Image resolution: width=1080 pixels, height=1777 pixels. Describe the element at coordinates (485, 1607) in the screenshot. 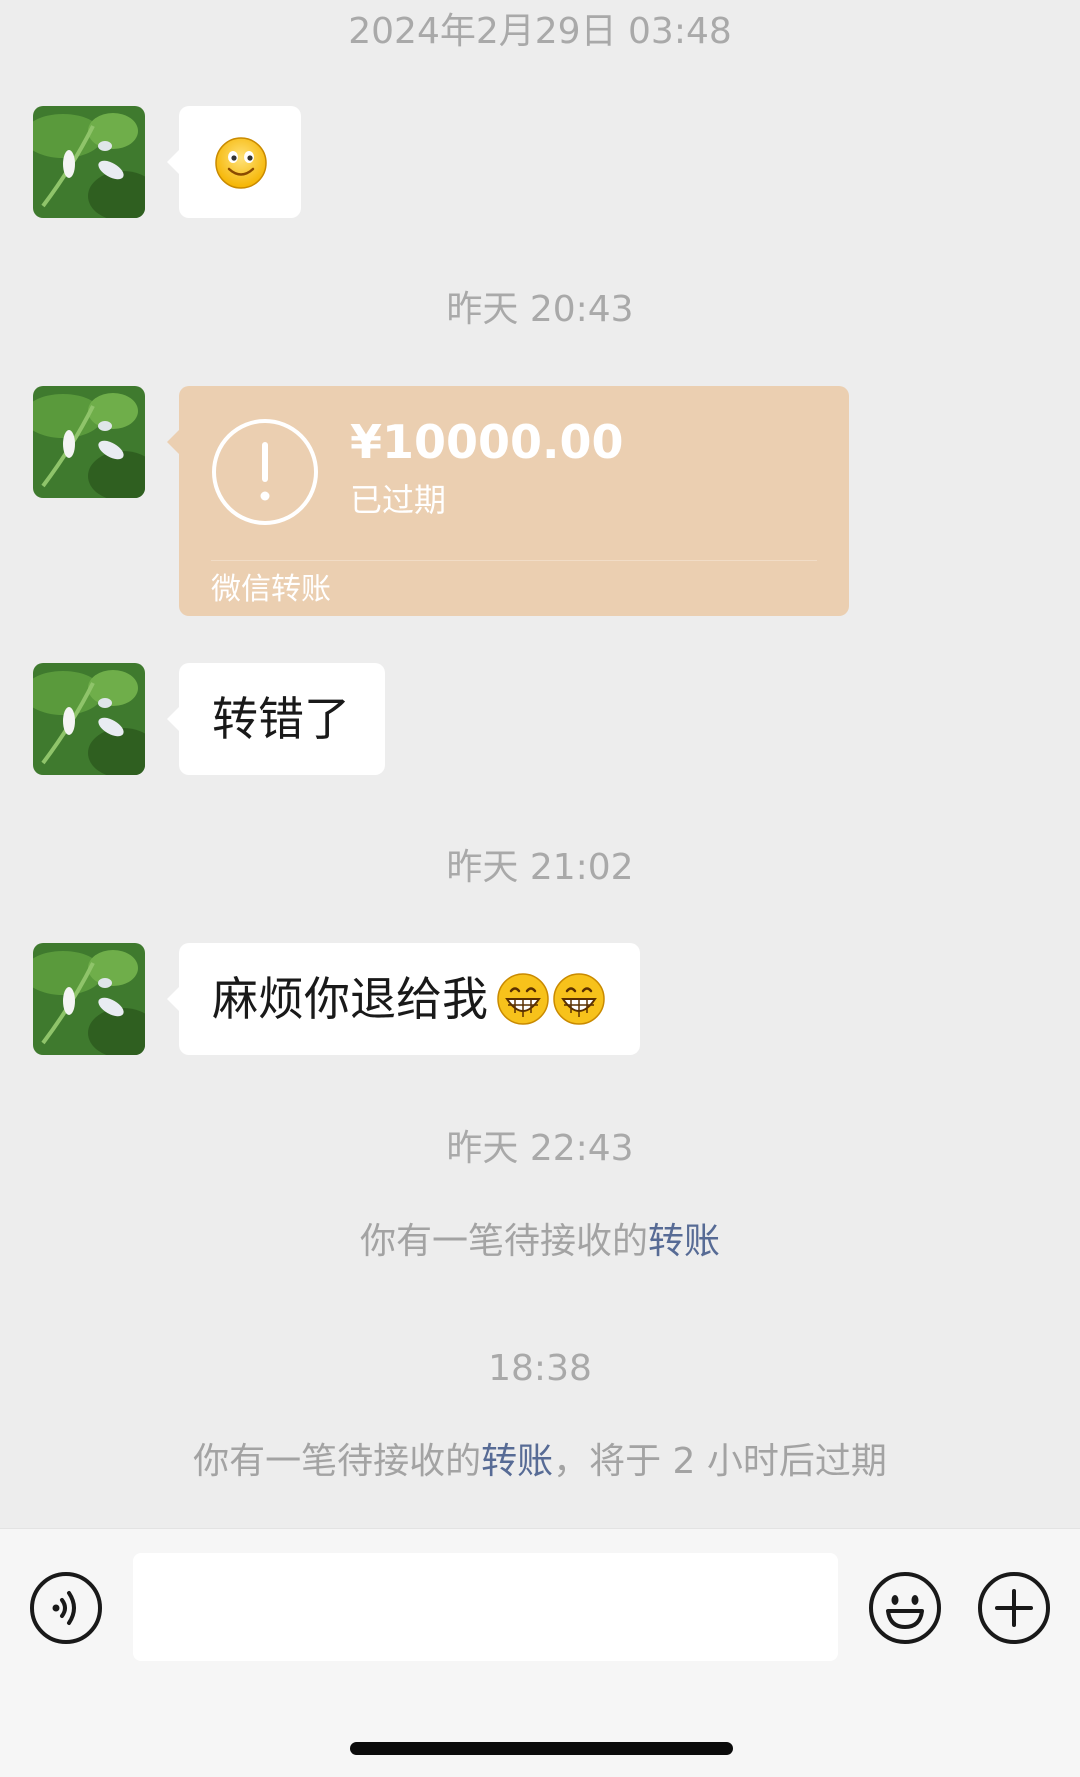

I see `message-input` at that location.